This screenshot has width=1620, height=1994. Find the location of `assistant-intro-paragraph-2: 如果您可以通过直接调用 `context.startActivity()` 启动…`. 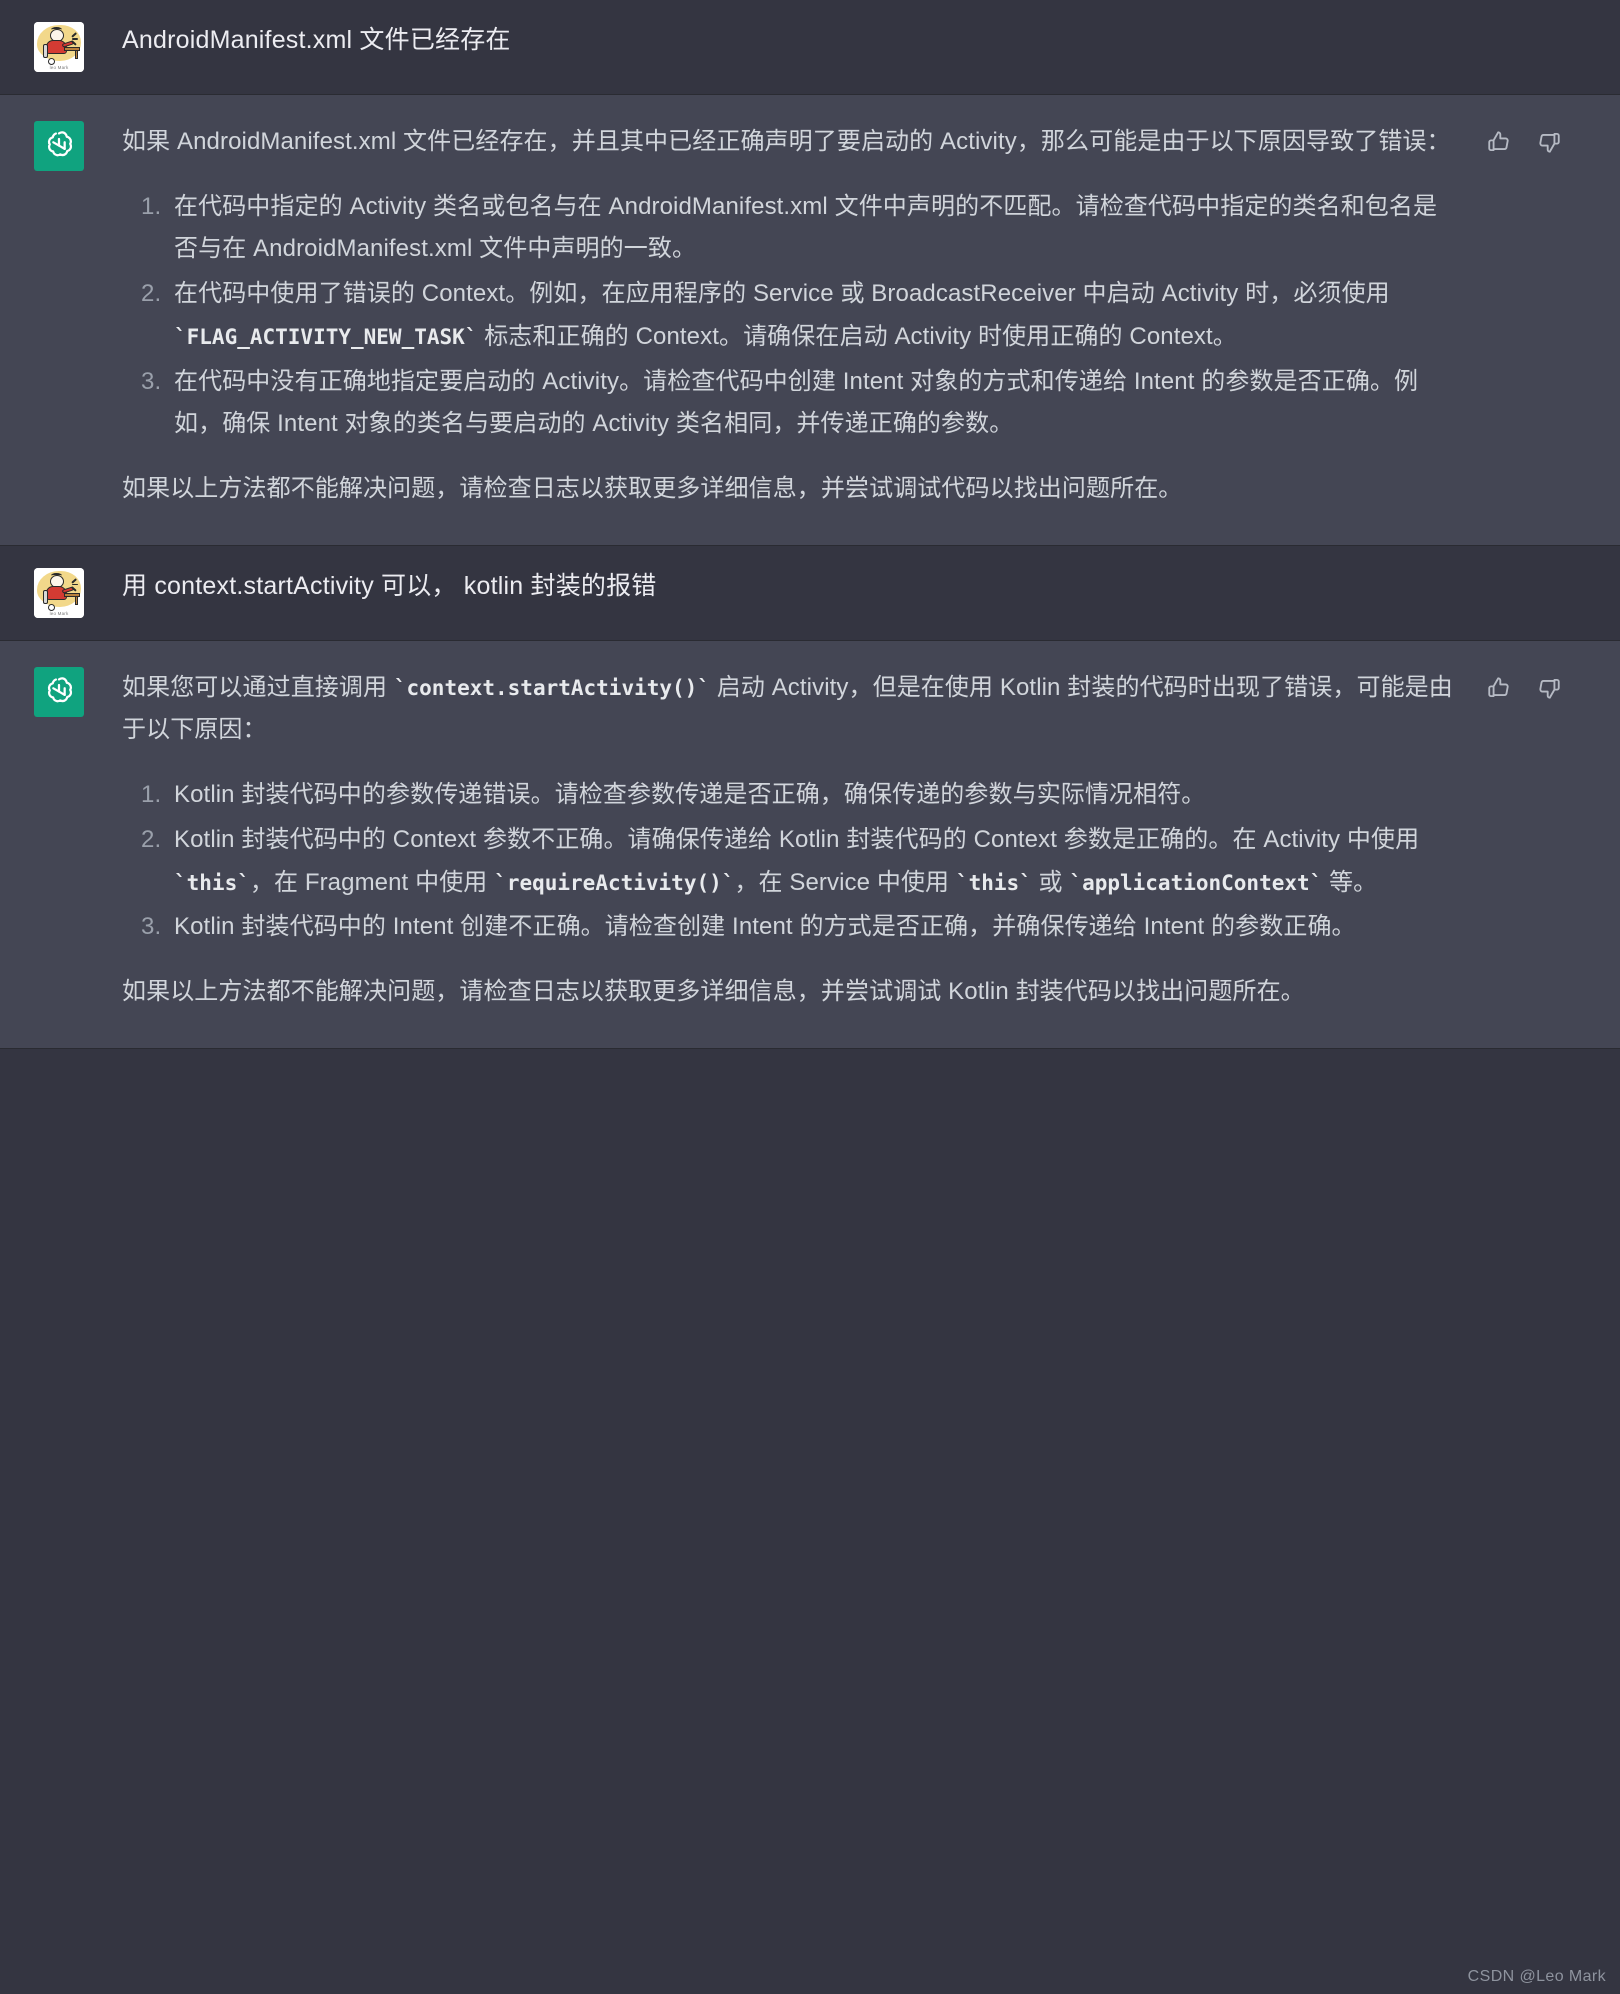

assistant-intro-paragraph-2: 如果您可以通过直接调用 `context.startActivity()` 启动… is located at coordinates (787, 708).